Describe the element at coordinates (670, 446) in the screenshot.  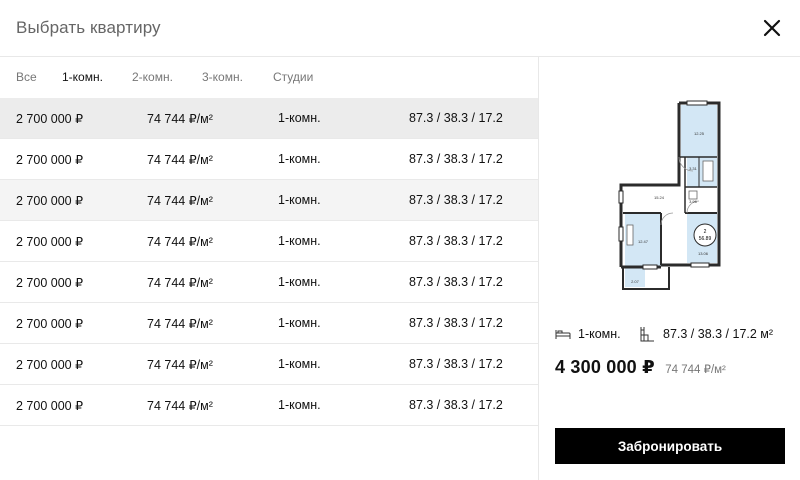
I see `book-button: Забронировать` at that location.